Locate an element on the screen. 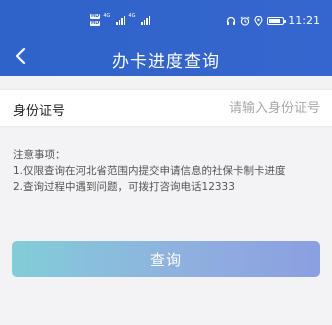  id-number-label: 身份证号 is located at coordinates (39, 111).